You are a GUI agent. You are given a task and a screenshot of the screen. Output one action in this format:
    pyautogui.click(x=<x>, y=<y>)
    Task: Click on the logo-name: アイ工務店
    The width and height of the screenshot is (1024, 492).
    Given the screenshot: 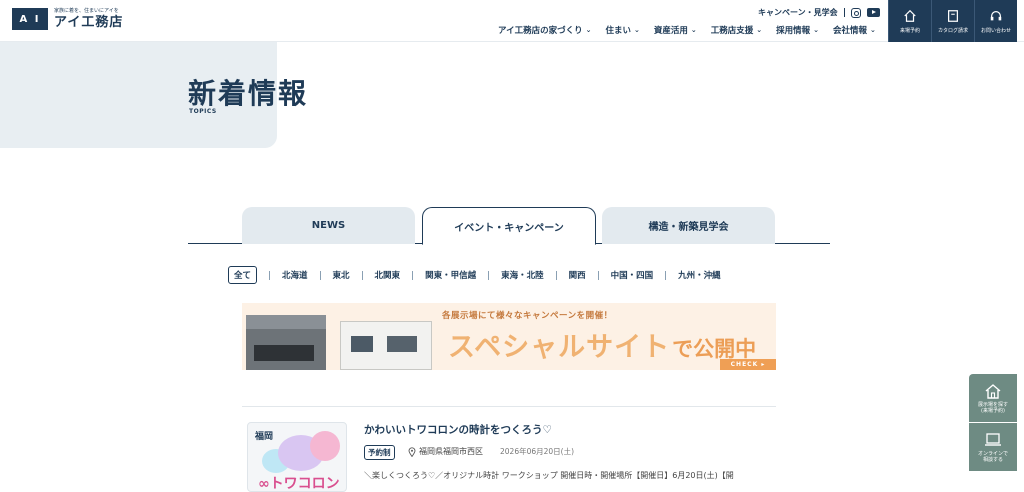 What is the action you would take?
    pyautogui.click(x=89, y=22)
    